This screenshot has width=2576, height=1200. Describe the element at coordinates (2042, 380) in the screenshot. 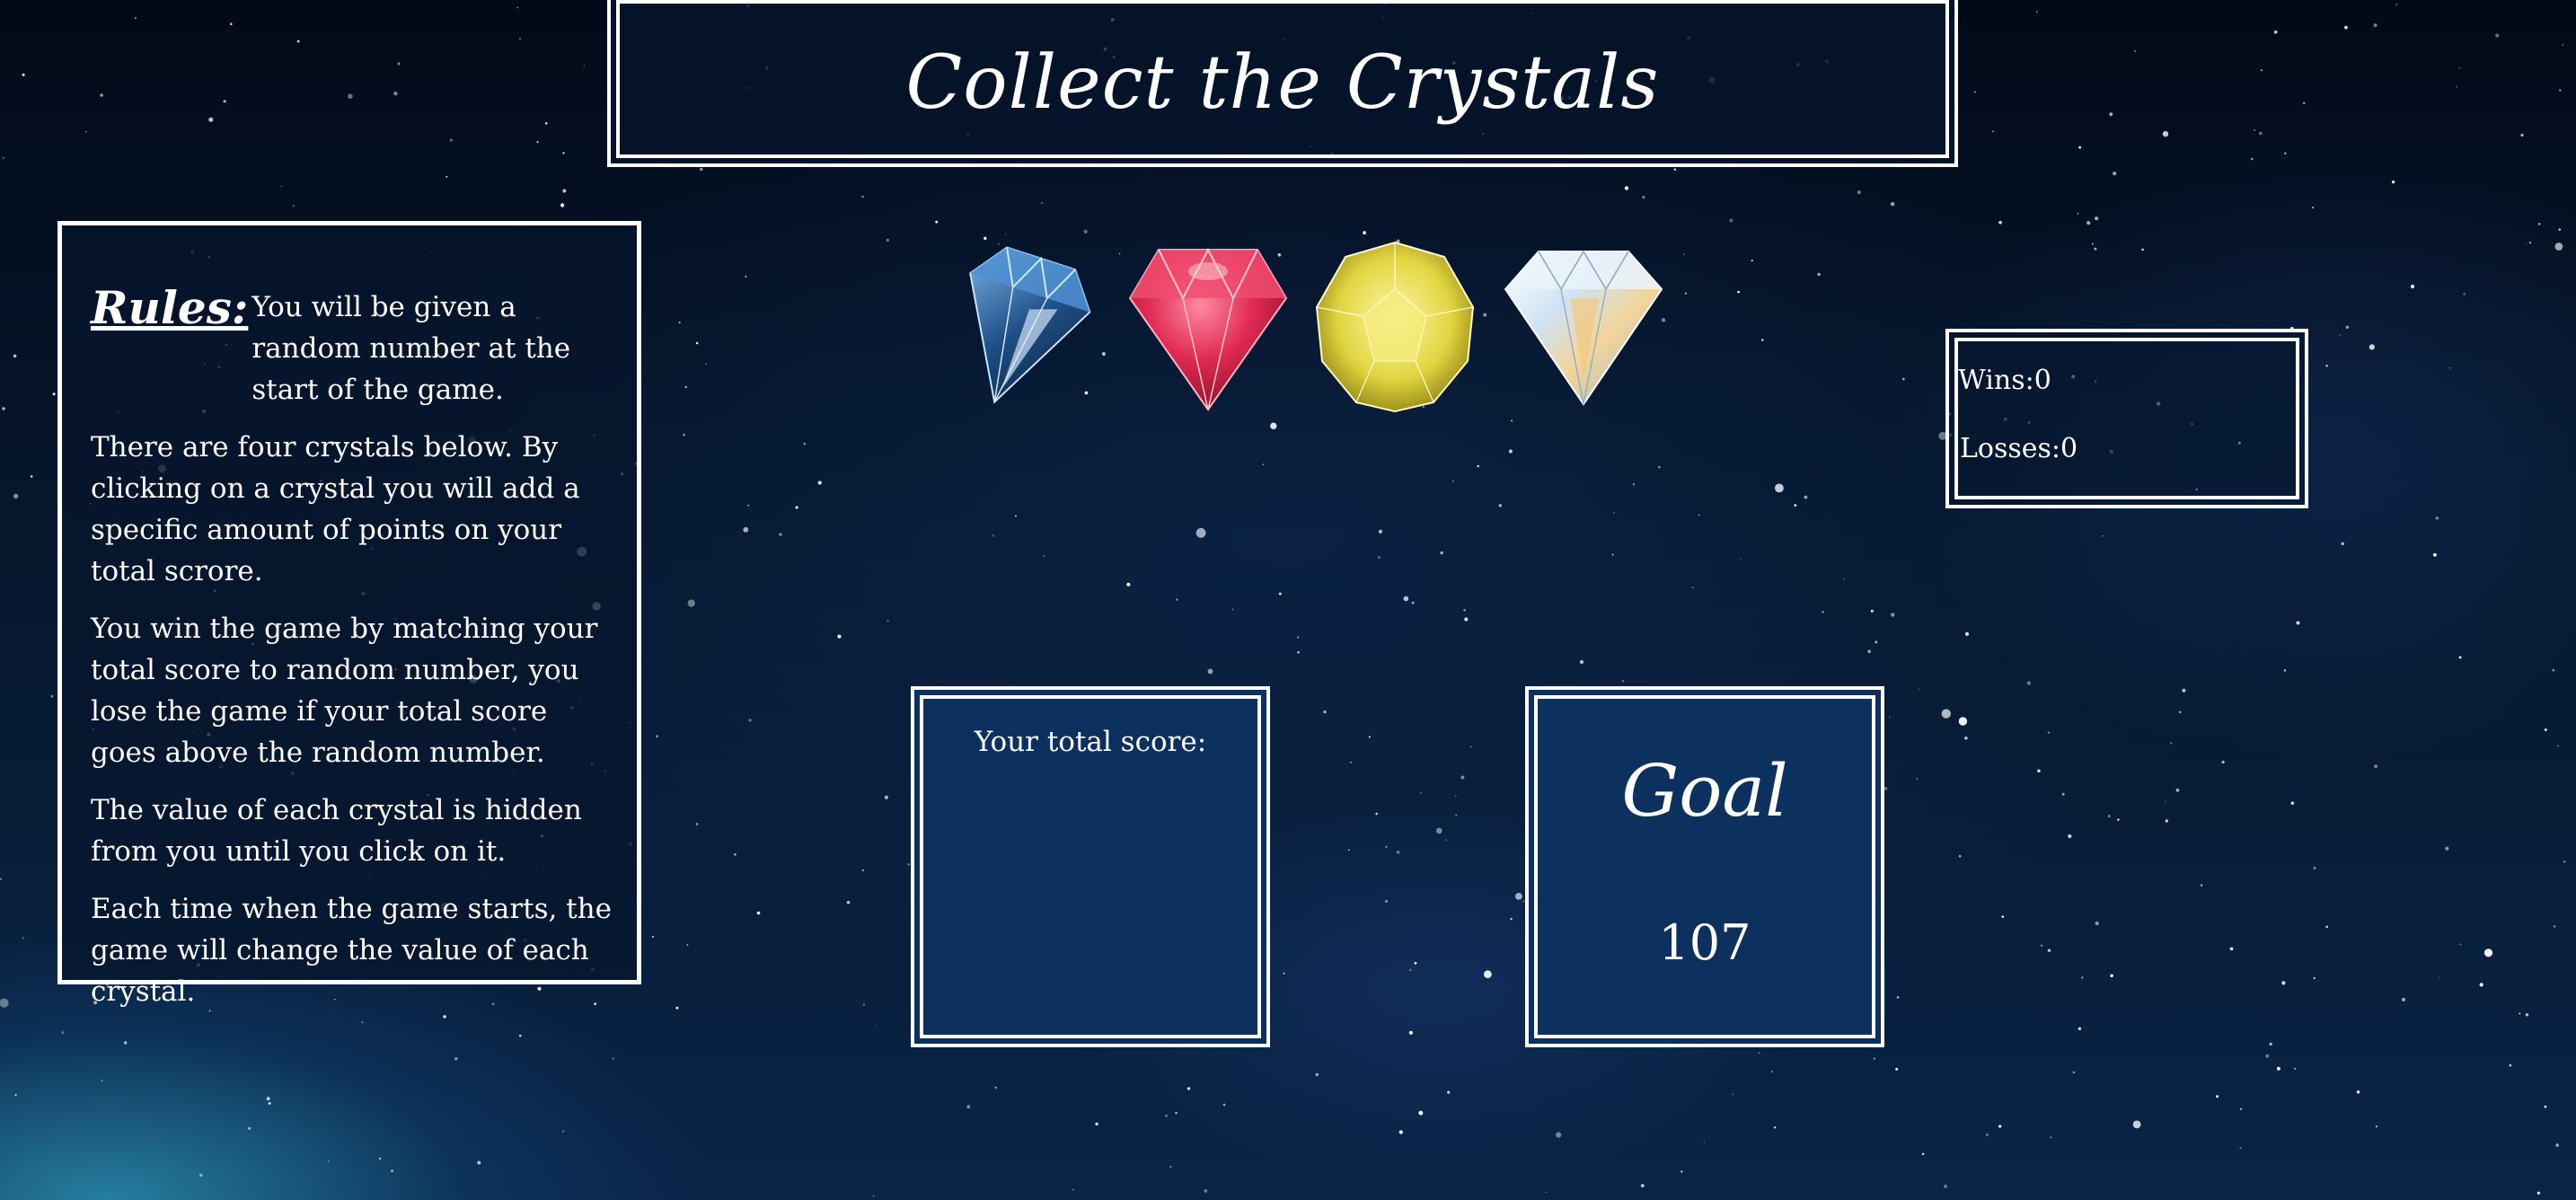

I see `wins-value: 0` at that location.